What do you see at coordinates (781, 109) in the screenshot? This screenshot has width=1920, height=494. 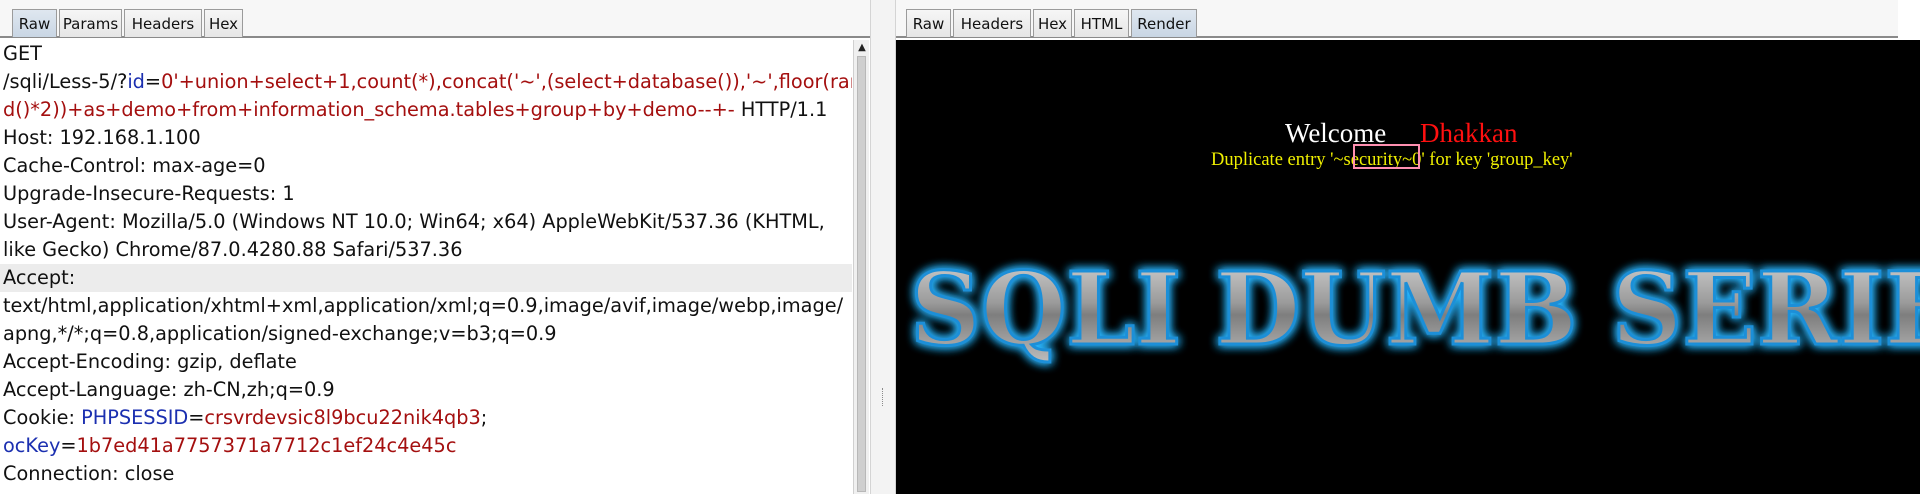 I see `request-text-segment: HTTP/1.1` at bounding box center [781, 109].